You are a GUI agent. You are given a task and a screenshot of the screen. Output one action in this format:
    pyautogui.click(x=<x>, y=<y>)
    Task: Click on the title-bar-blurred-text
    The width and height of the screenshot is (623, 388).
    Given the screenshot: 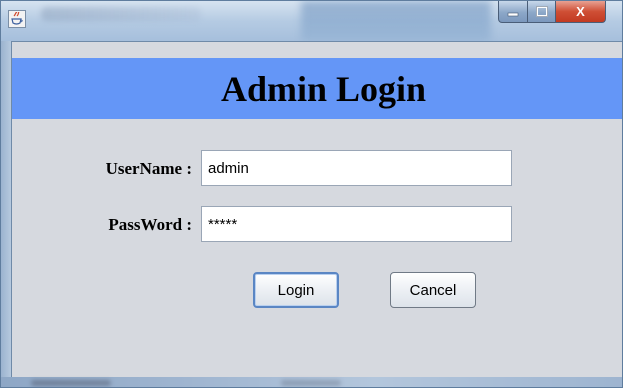 What is the action you would take?
    pyautogui.click(x=121, y=14)
    